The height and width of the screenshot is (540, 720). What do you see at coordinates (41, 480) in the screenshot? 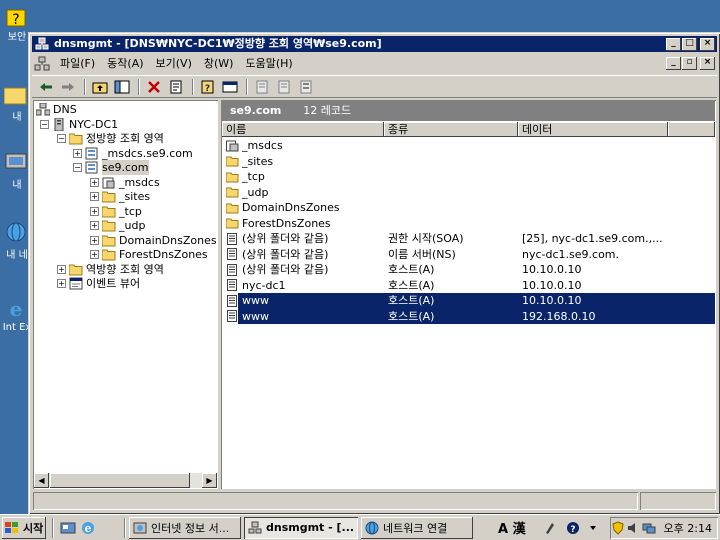
I see `scroll-left-button: ◀` at bounding box center [41, 480].